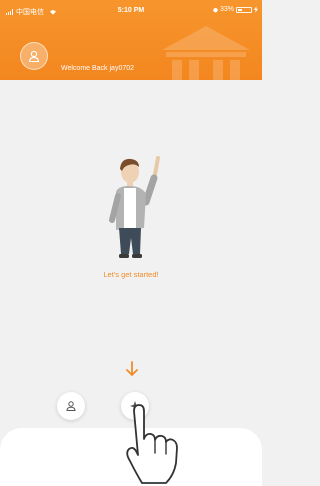  I want to click on pointing-hand-icon, so click(152, 444).